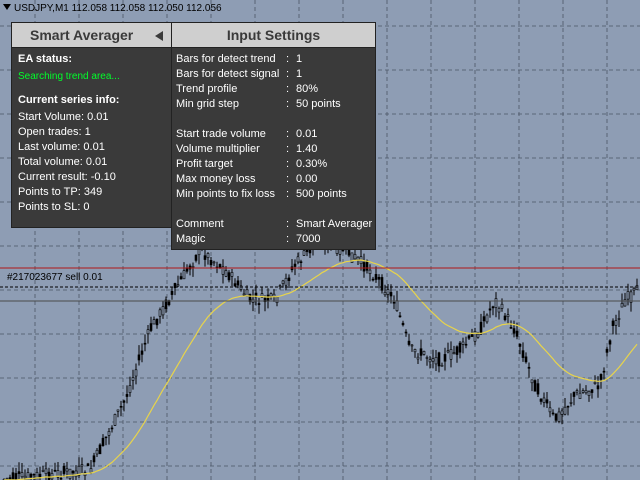  What do you see at coordinates (228, 74) in the screenshot?
I see `setting-label: Bars for detect signal` at bounding box center [228, 74].